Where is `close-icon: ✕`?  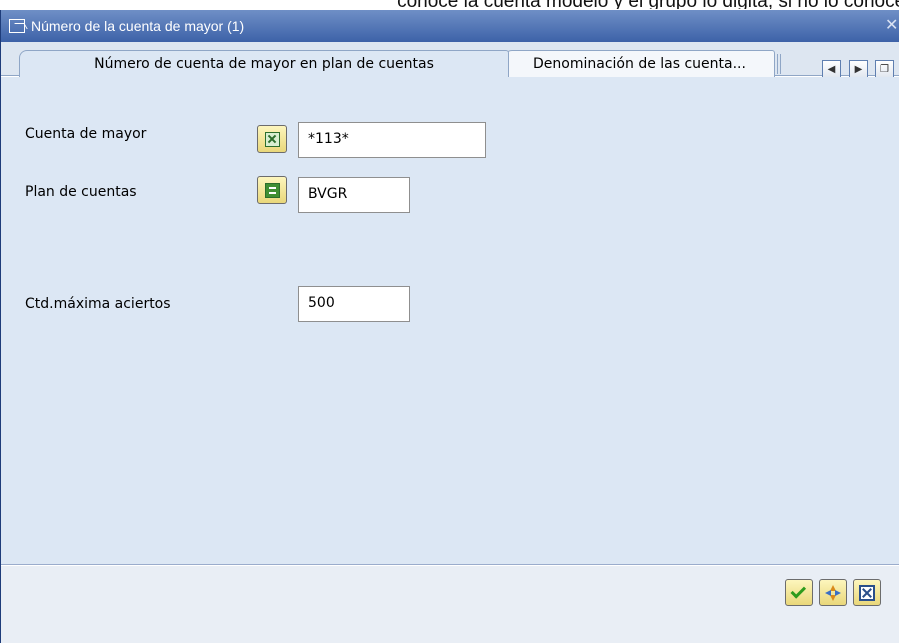 close-icon: ✕ is located at coordinates (892, 26).